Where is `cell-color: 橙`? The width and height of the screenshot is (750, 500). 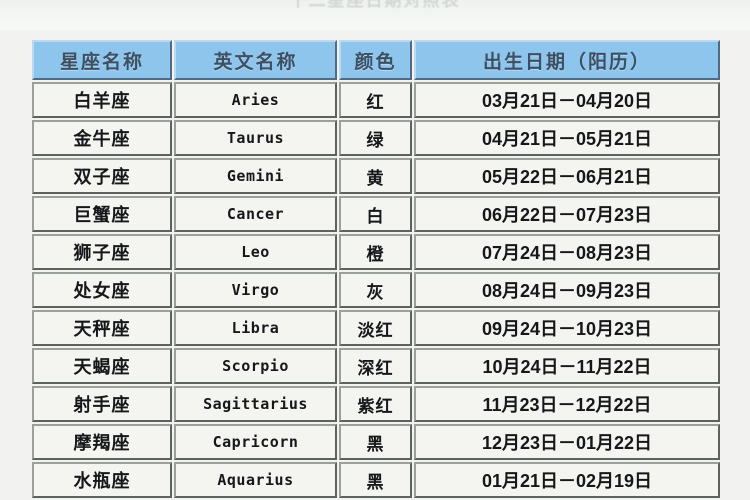 cell-color: 橙 is located at coordinates (375, 252).